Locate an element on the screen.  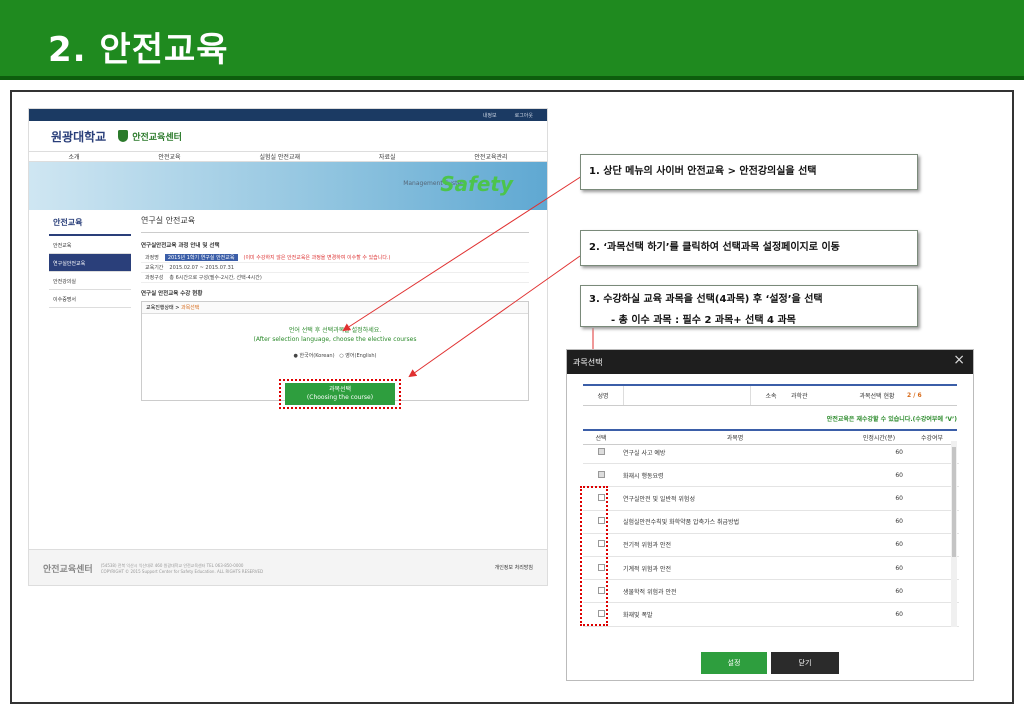
callout-step2: 2. ‘과목선택 하기’를 클릭하여 선택과목 설정페이지로 이동 is located at coordinates (749, 248).